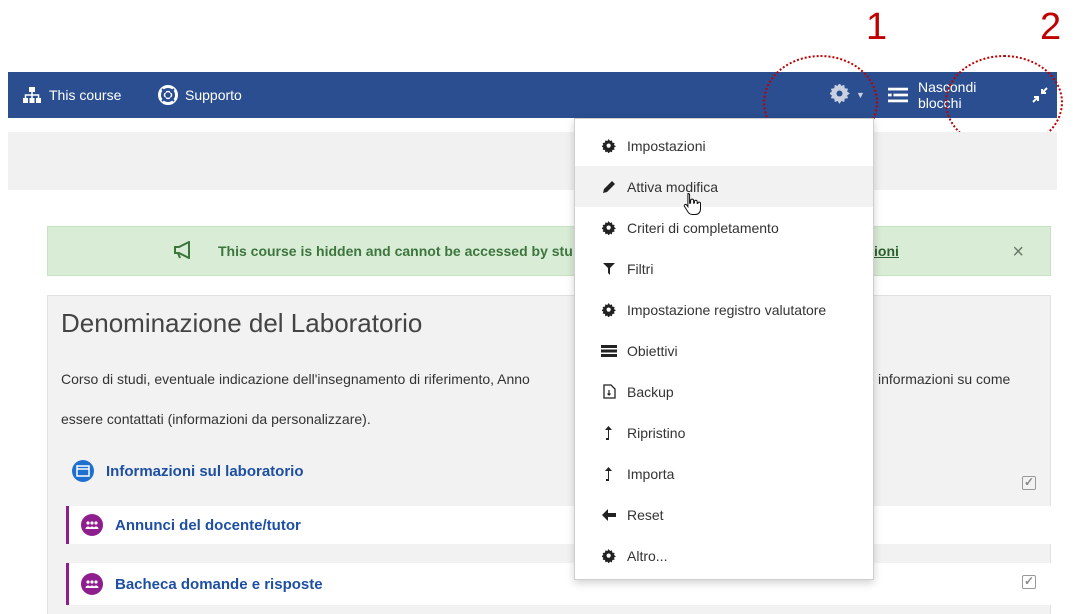  Describe the element at coordinates (184, 251) in the screenshot. I see `bullhorn-icon` at that location.